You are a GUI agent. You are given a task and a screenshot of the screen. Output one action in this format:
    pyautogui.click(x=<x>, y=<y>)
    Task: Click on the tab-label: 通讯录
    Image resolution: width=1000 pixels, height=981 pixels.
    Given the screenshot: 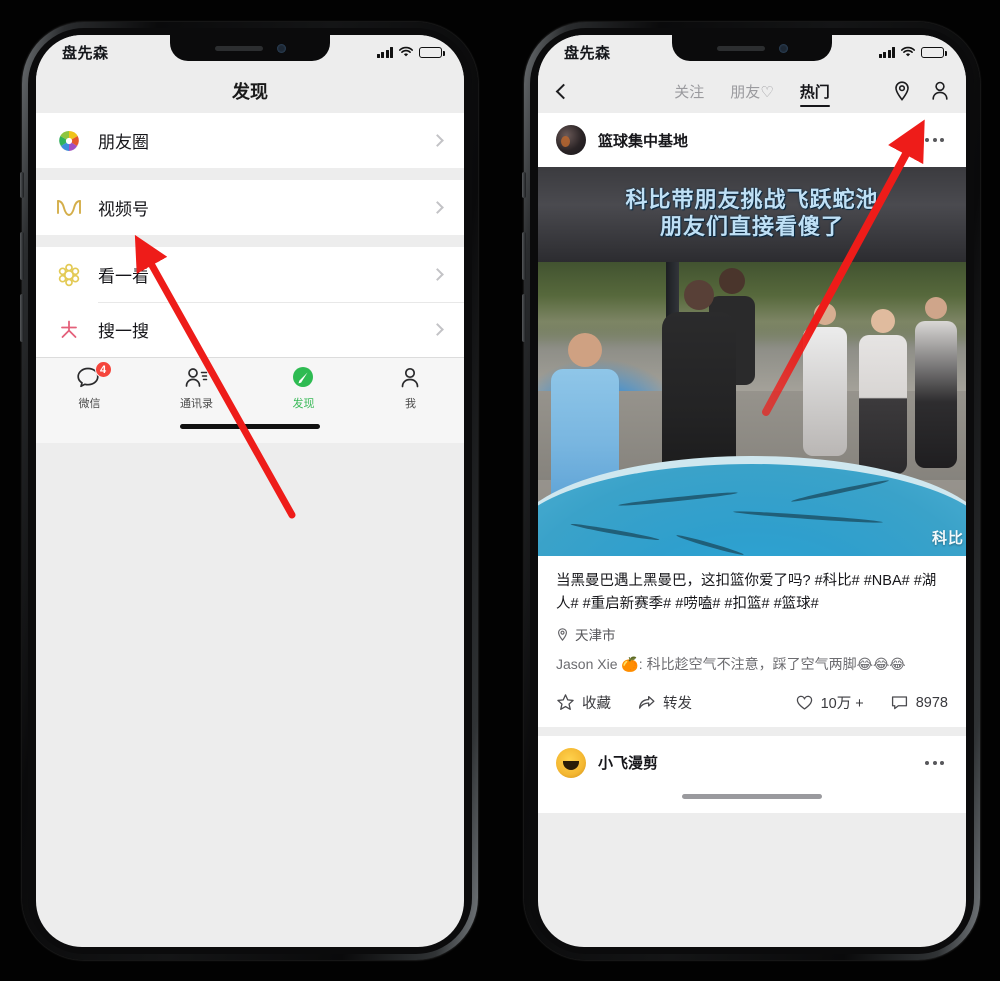 What is the action you would take?
    pyautogui.click(x=196, y=404)
    